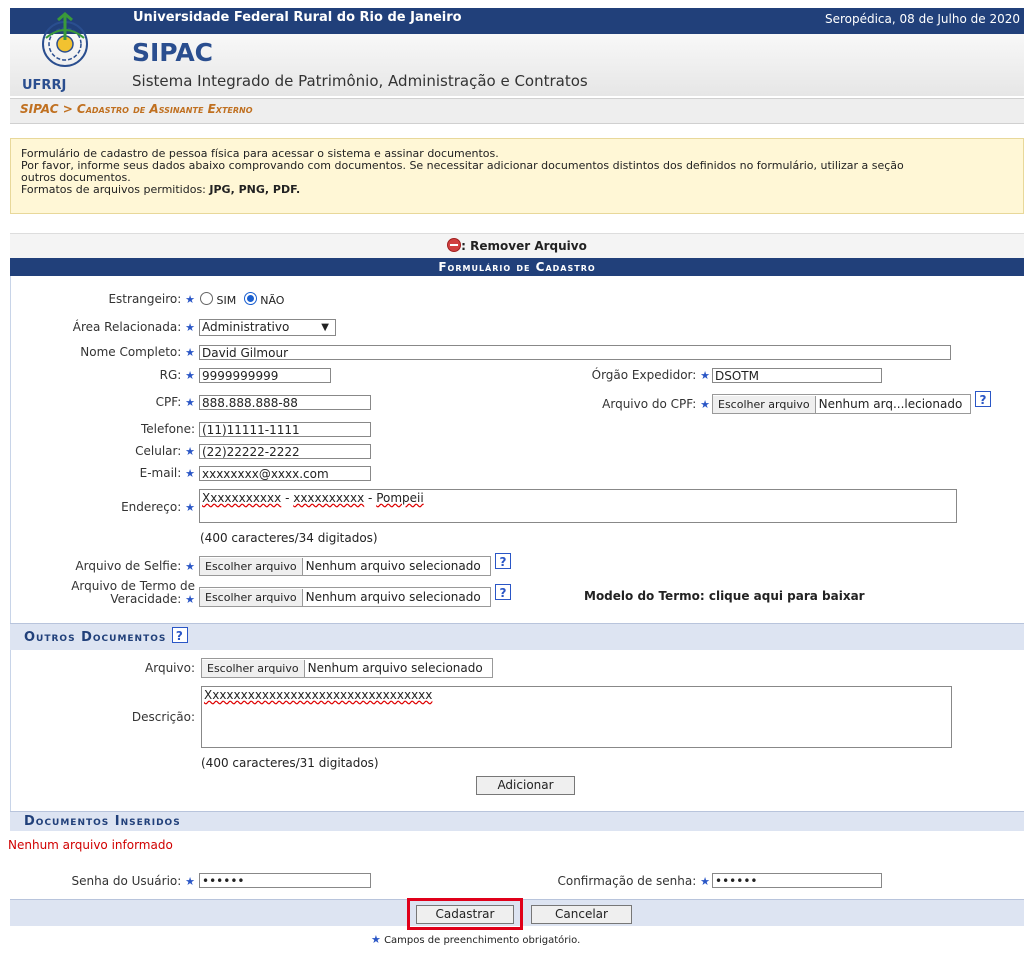  I want to click on cpf-input: 888.888.888-88, so click(285, 402).